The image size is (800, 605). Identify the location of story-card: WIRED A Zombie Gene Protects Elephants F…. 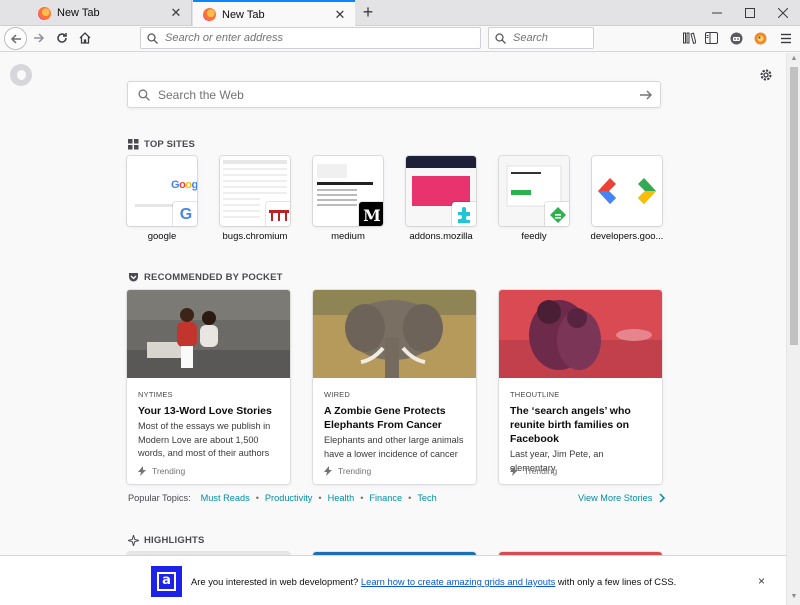
(394, 387).